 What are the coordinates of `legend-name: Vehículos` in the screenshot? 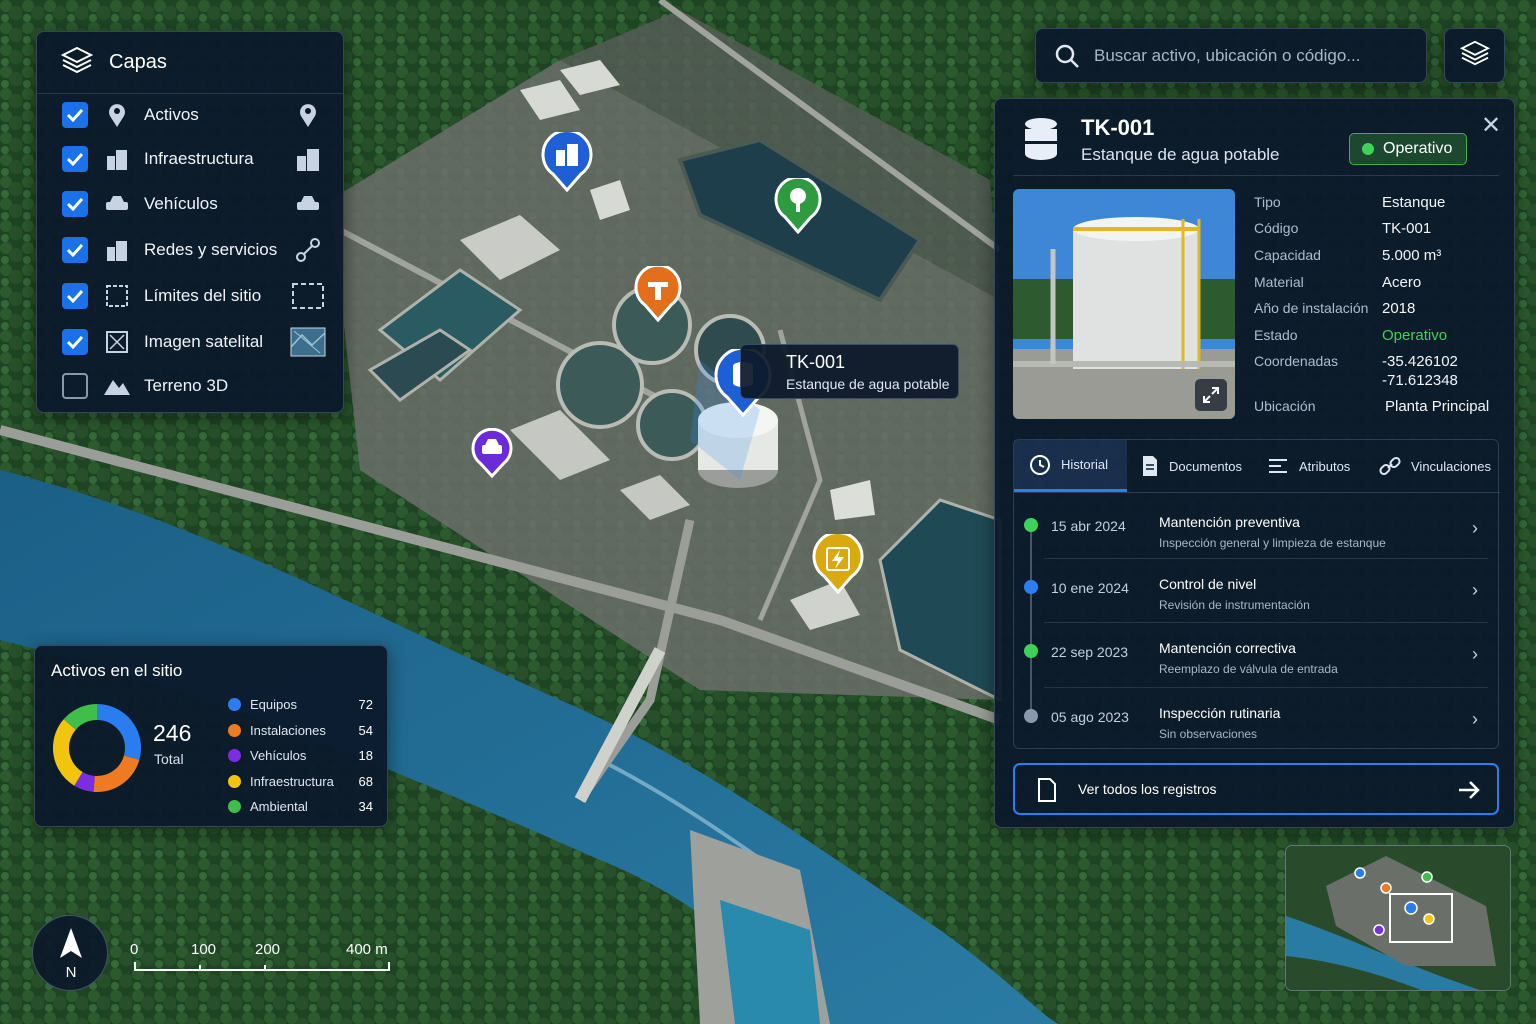 It's located at (278, 755).